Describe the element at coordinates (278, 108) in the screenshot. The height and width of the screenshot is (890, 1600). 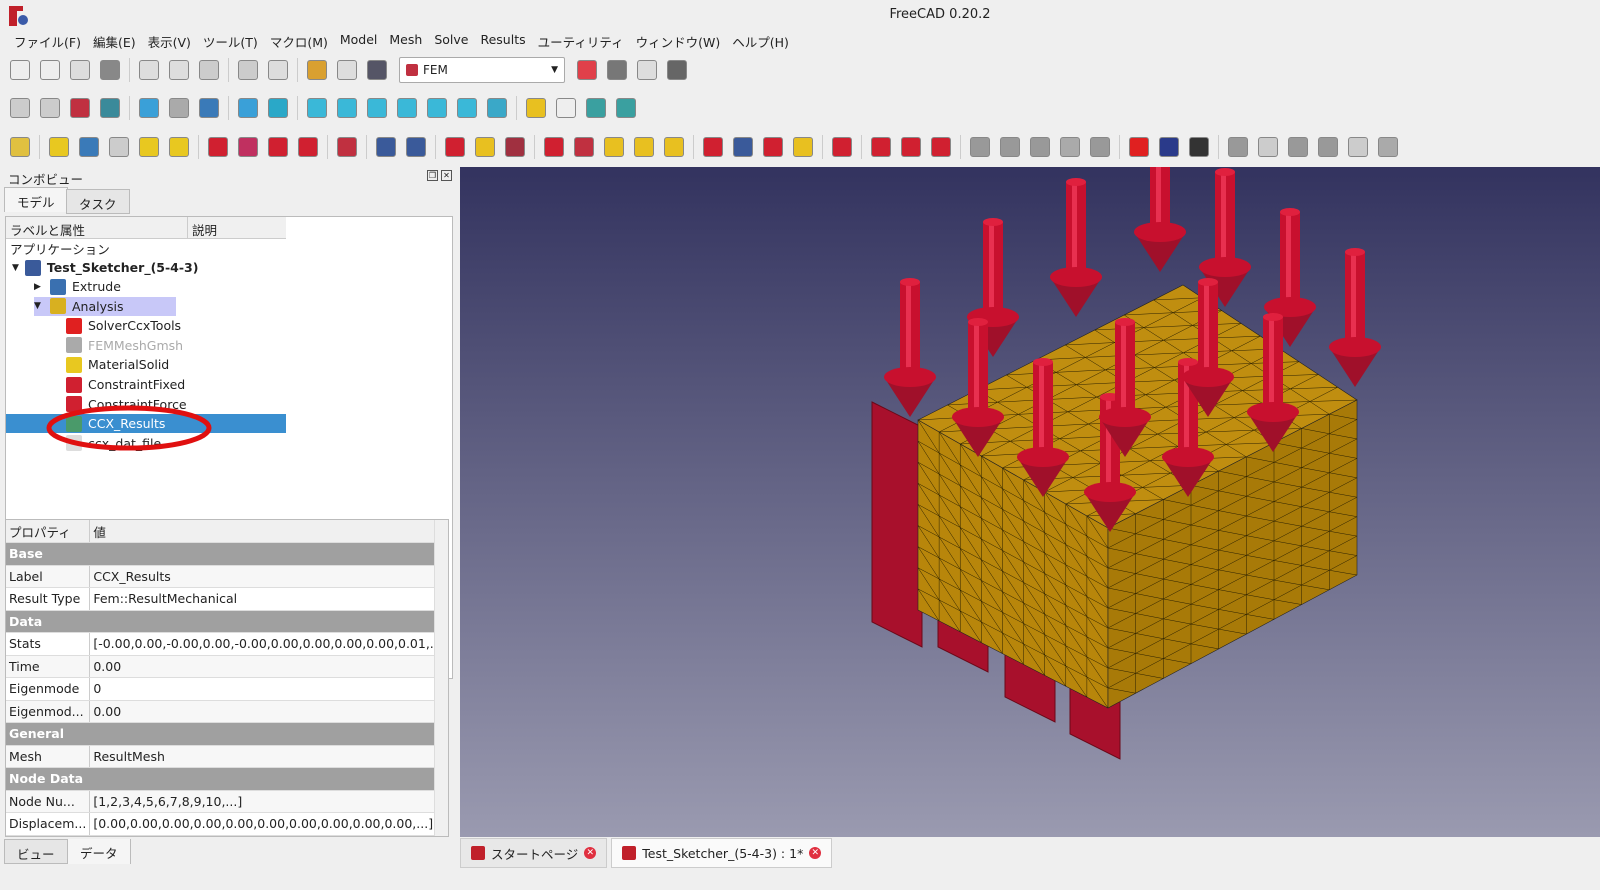
I see `isometric-button` at that location.